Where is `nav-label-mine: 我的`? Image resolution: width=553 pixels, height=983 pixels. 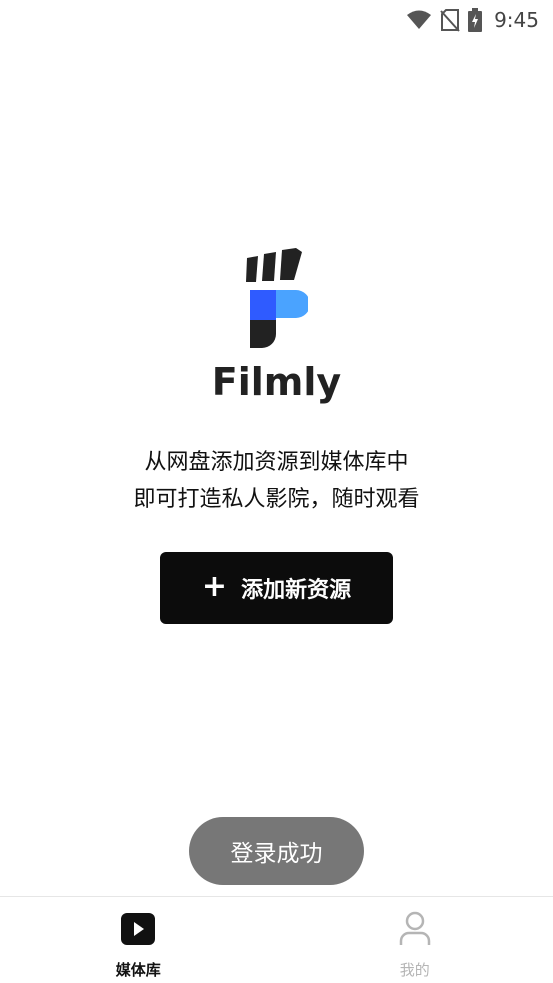 nav-label-mine: 我的 is located at coordinates (414, 970).